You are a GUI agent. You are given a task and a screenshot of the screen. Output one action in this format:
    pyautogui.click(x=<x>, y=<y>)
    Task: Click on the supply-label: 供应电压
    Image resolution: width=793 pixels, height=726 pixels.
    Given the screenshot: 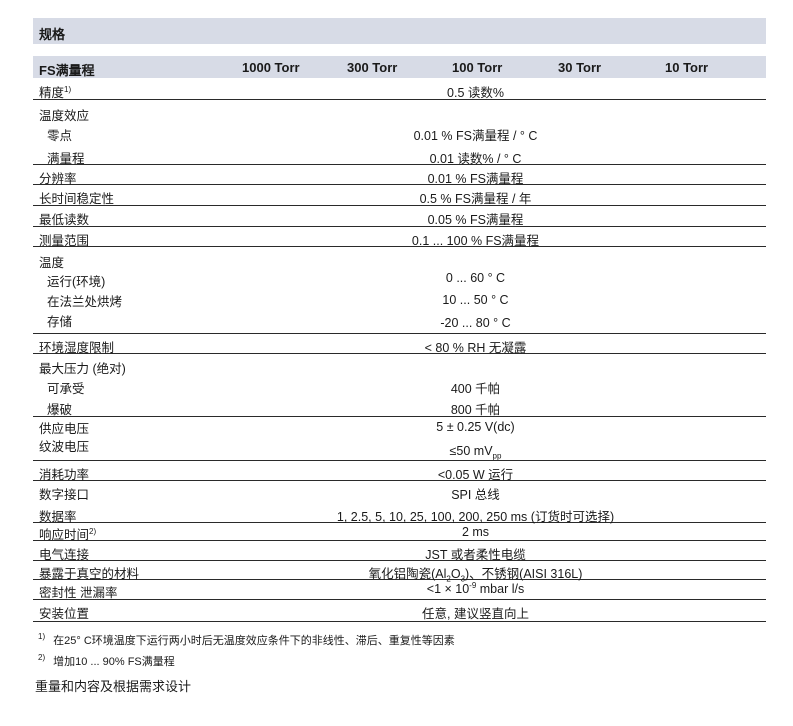 What is the action you would take?
    pyautogui.click(x=64, y=429)
    